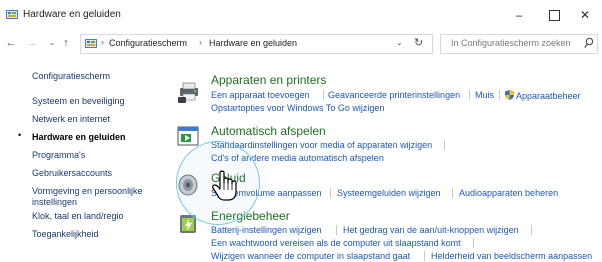 This screenshot has width=602, height=262. Describe the element at coordinates (484, 95) in the screenshot. I see `link-mouse: Muis` at that location.